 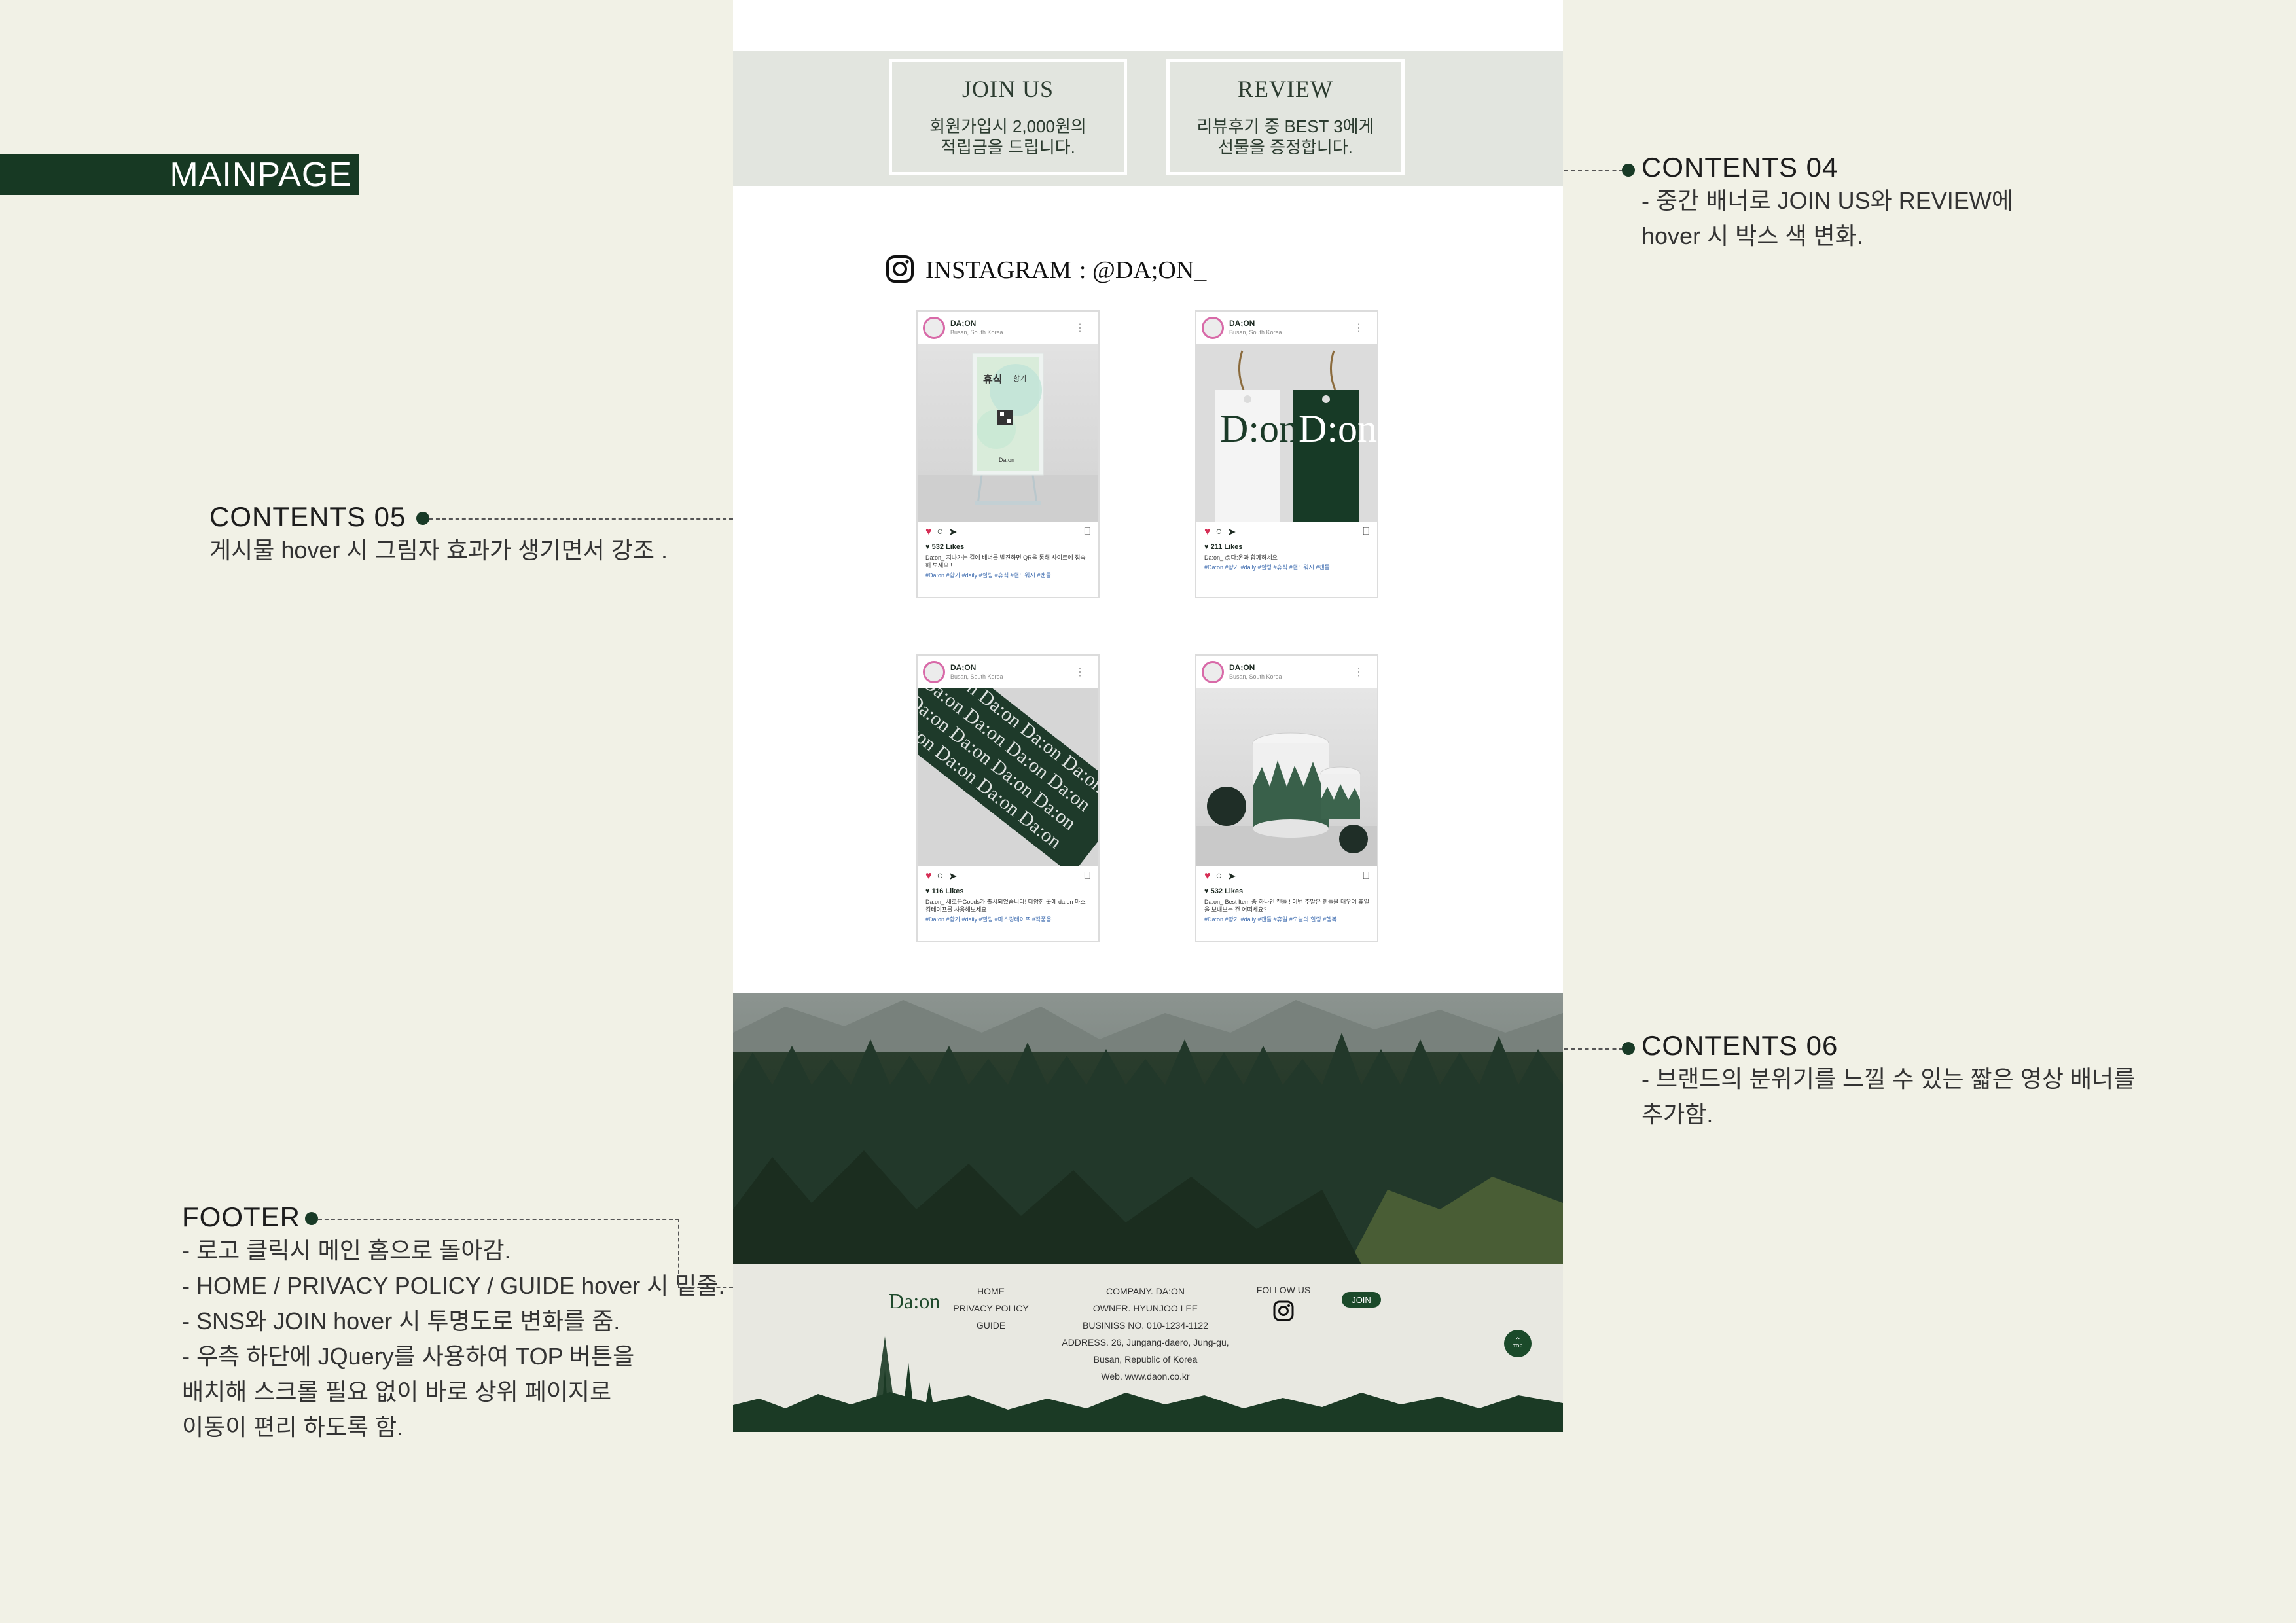 What do you see at coordinates (678, 1253) in the screenshot?
I see `footer-connector-v` at bounding box center [678, 1253].